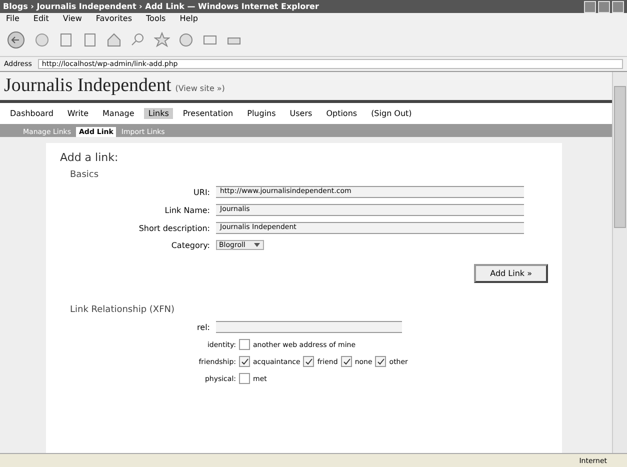 The width and height of the screenshot is (627, 467). What do you see at coordinates (203, 327) in the screenshot?
I see `field-label: rel:` at bounding box center [203, 327].